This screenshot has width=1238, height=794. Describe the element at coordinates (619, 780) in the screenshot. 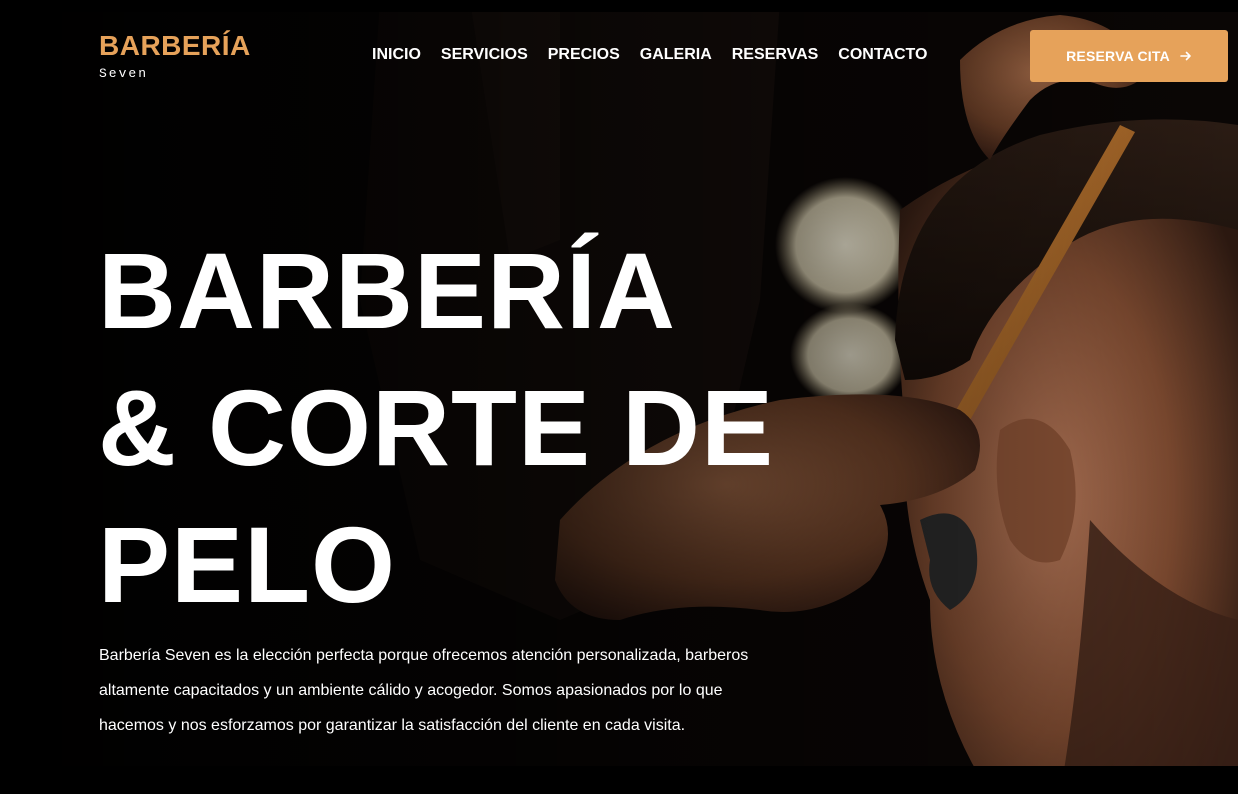

I see `bottom-border` at that location.